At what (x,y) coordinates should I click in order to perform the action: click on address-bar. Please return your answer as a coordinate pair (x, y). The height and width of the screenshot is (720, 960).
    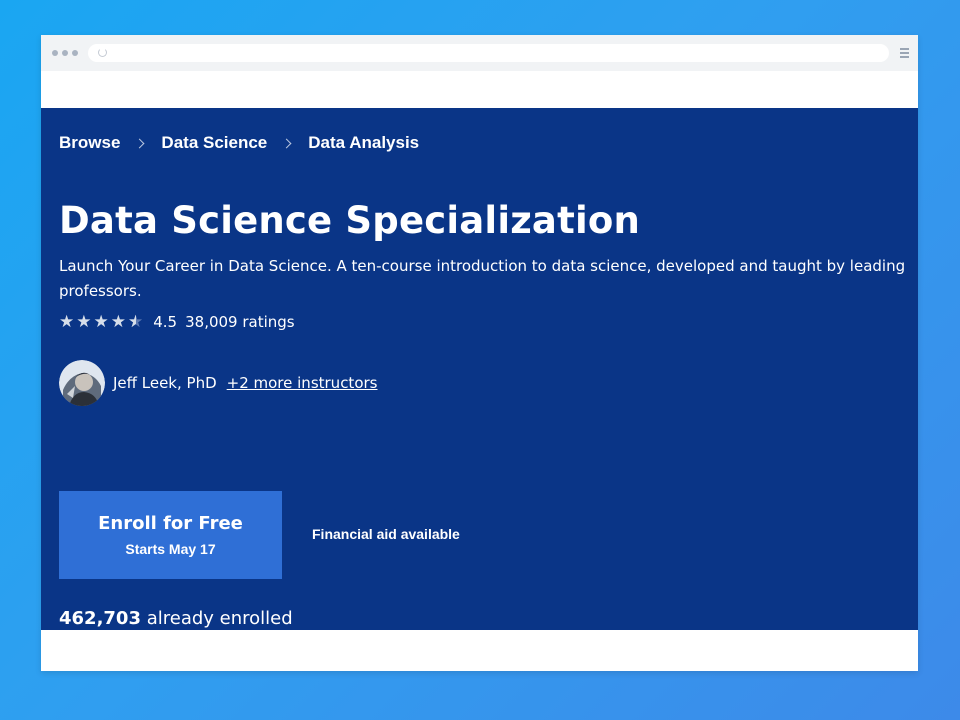
    Looking at the image, I should click on (488, 53).